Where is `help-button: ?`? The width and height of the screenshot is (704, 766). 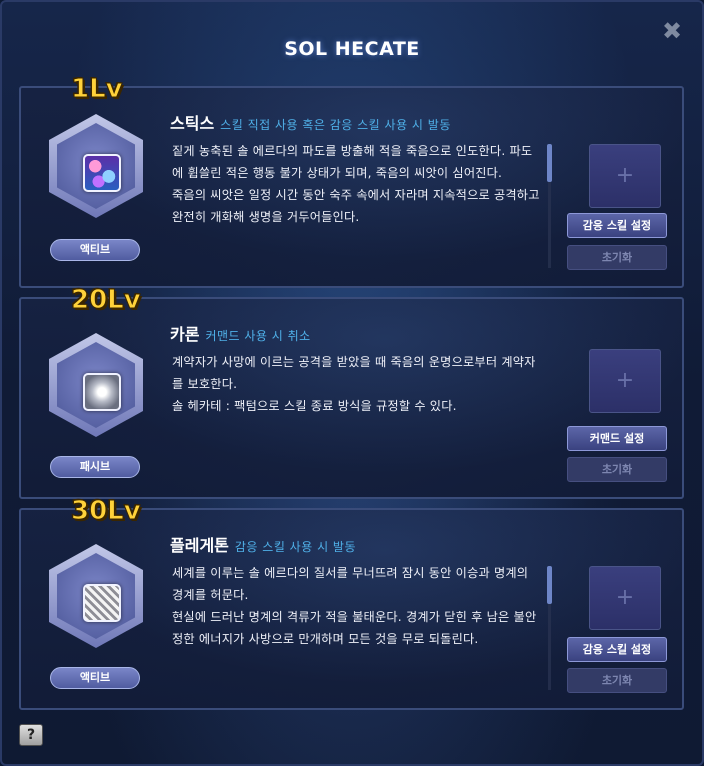
help-button: ? is located at coordinates (31, 735).